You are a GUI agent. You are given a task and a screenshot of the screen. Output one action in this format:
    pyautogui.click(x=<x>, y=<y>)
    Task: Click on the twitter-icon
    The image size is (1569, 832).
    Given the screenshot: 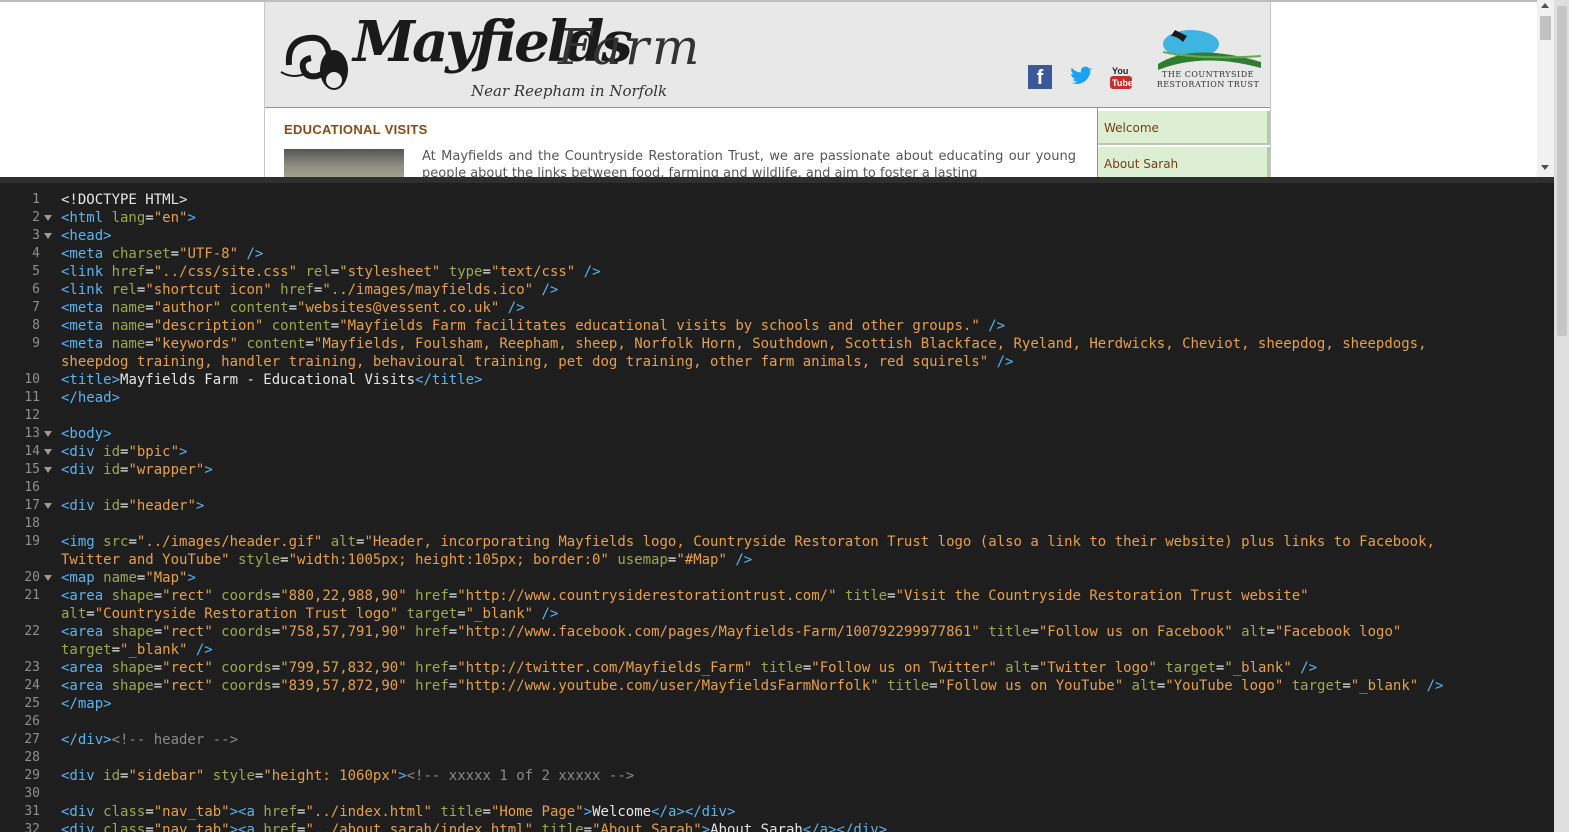 What is the action you would take?
    pyautogui.click(x=1081, y=77)
    